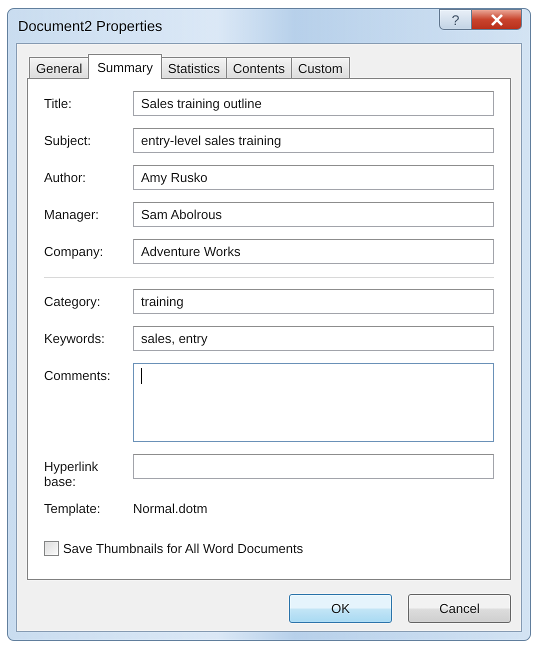  What do you see at coordinates (313, 103) in the screenshot?
I see `input-field: Sales training outline` at bounding box center [313, 103].